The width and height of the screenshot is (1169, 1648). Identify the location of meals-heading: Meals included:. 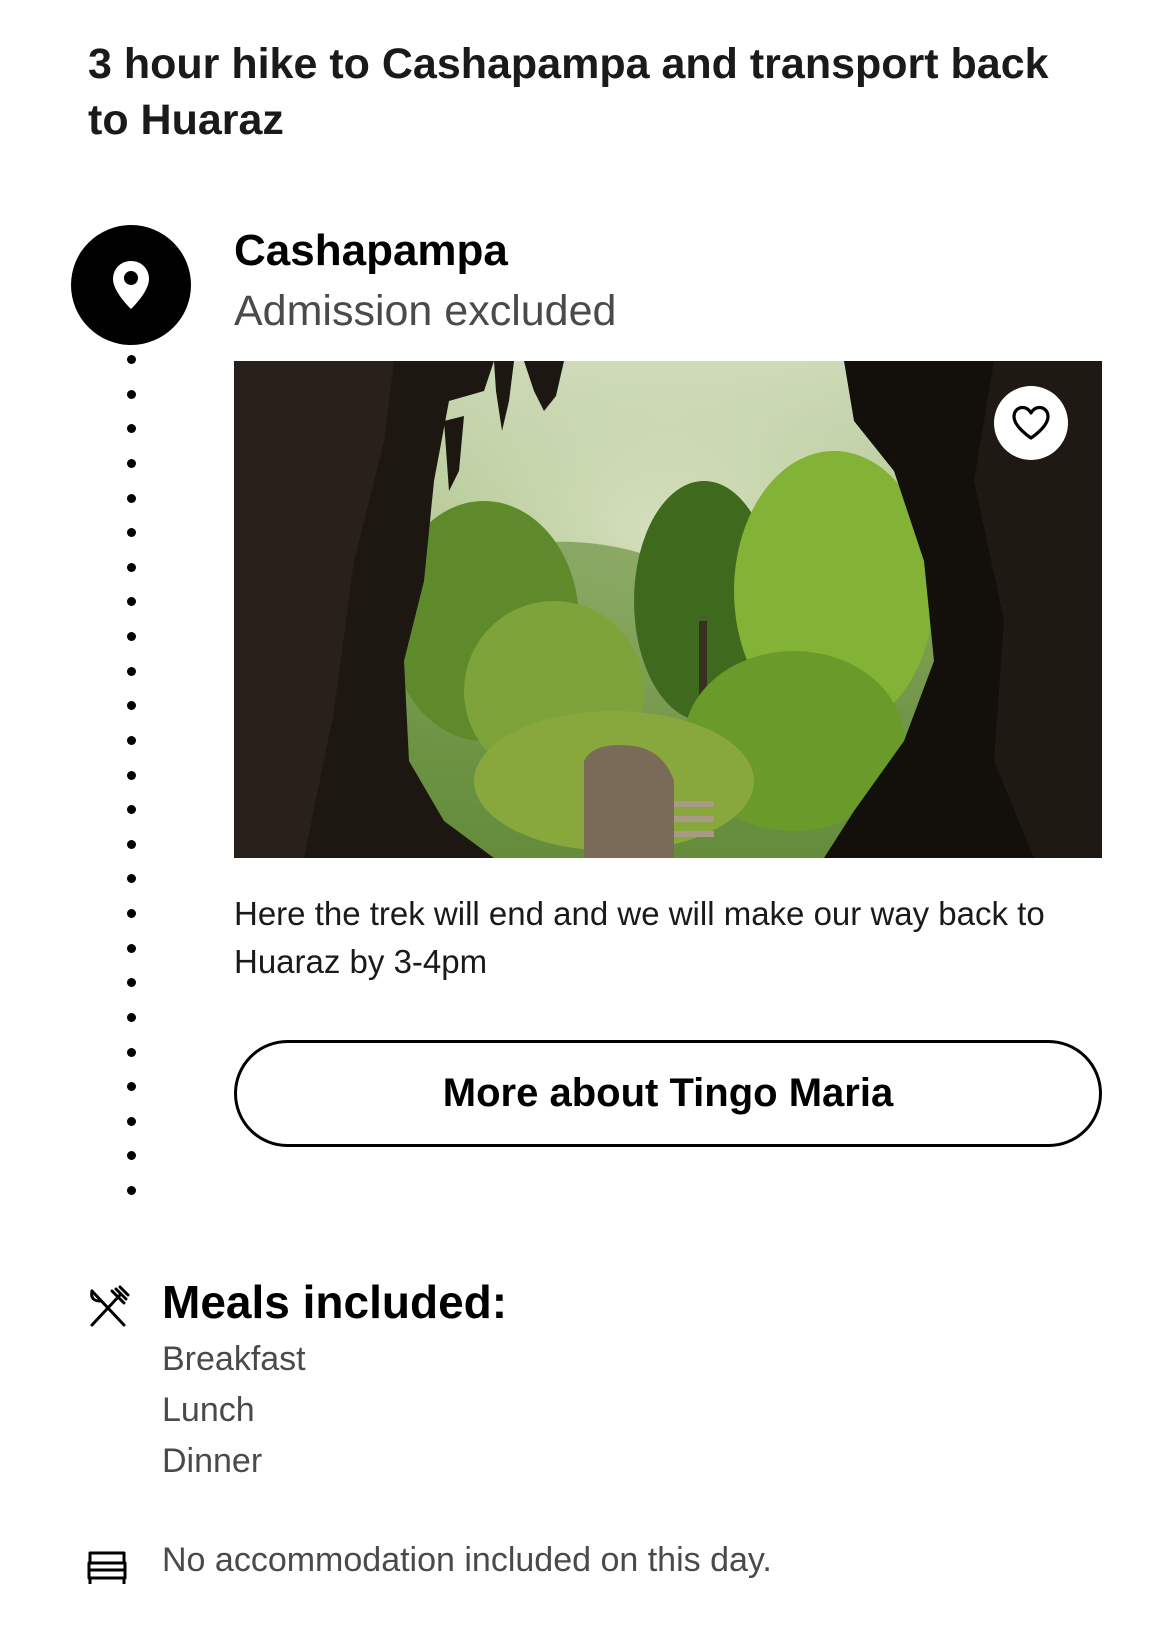
(335, 1302).